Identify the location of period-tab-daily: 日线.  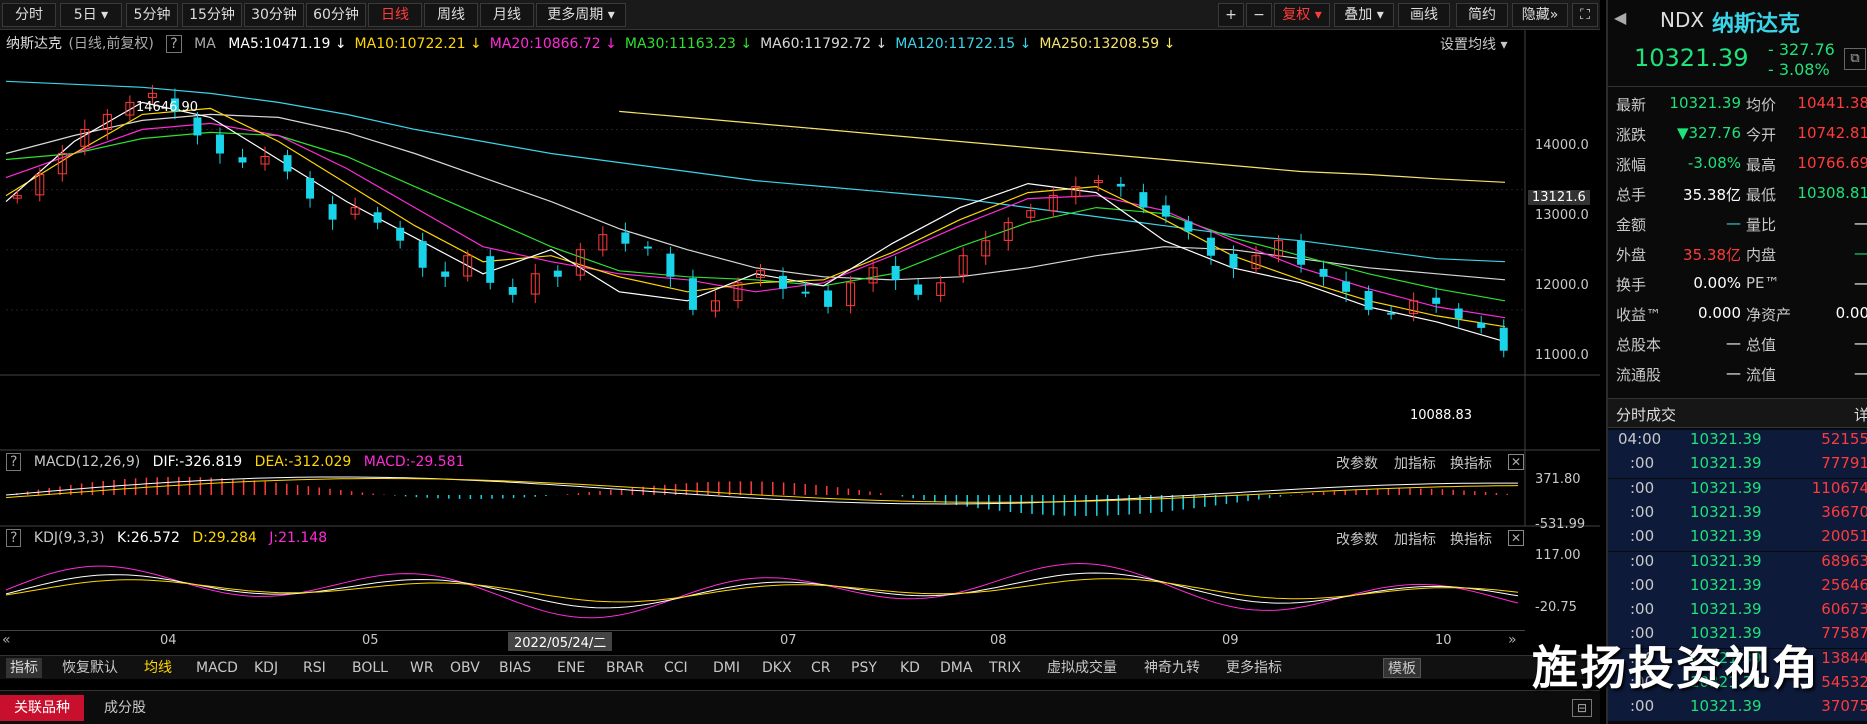
(395, 15).